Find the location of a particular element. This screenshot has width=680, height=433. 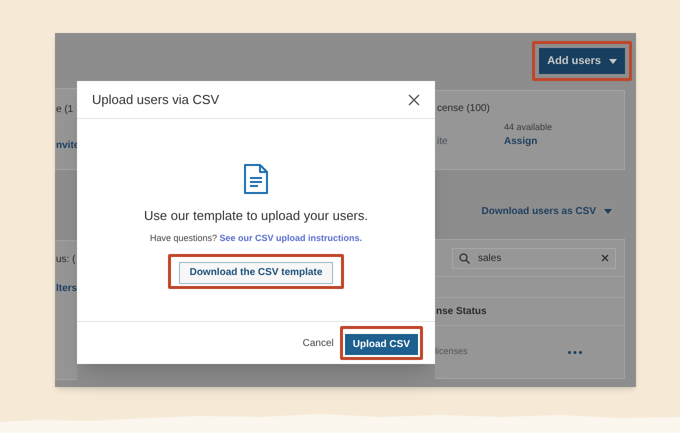

upload-csv-button: Upload CSV is located at coordinates (381, 344).